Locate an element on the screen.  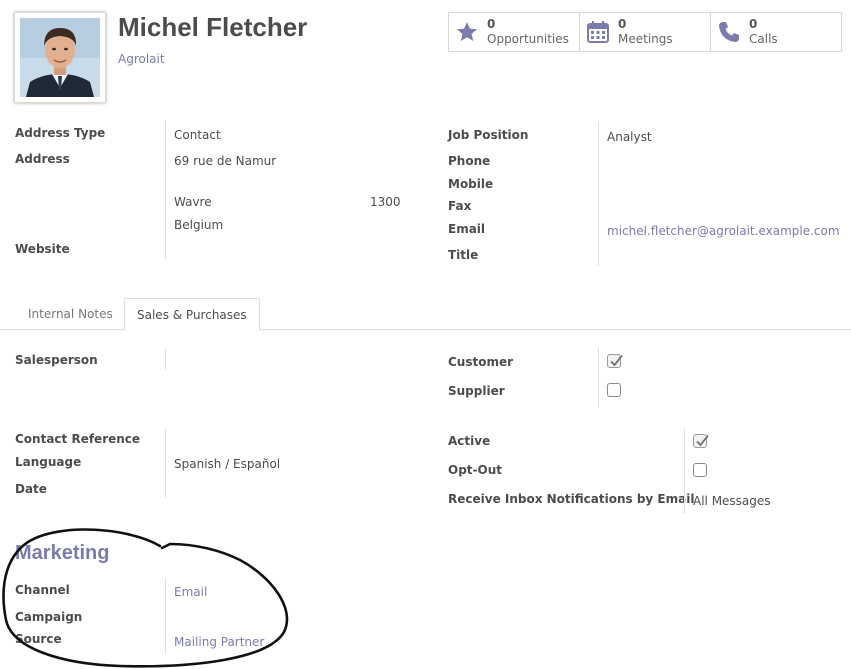
address-street: 69 rue de Namur is located at coordinates (225, 161).